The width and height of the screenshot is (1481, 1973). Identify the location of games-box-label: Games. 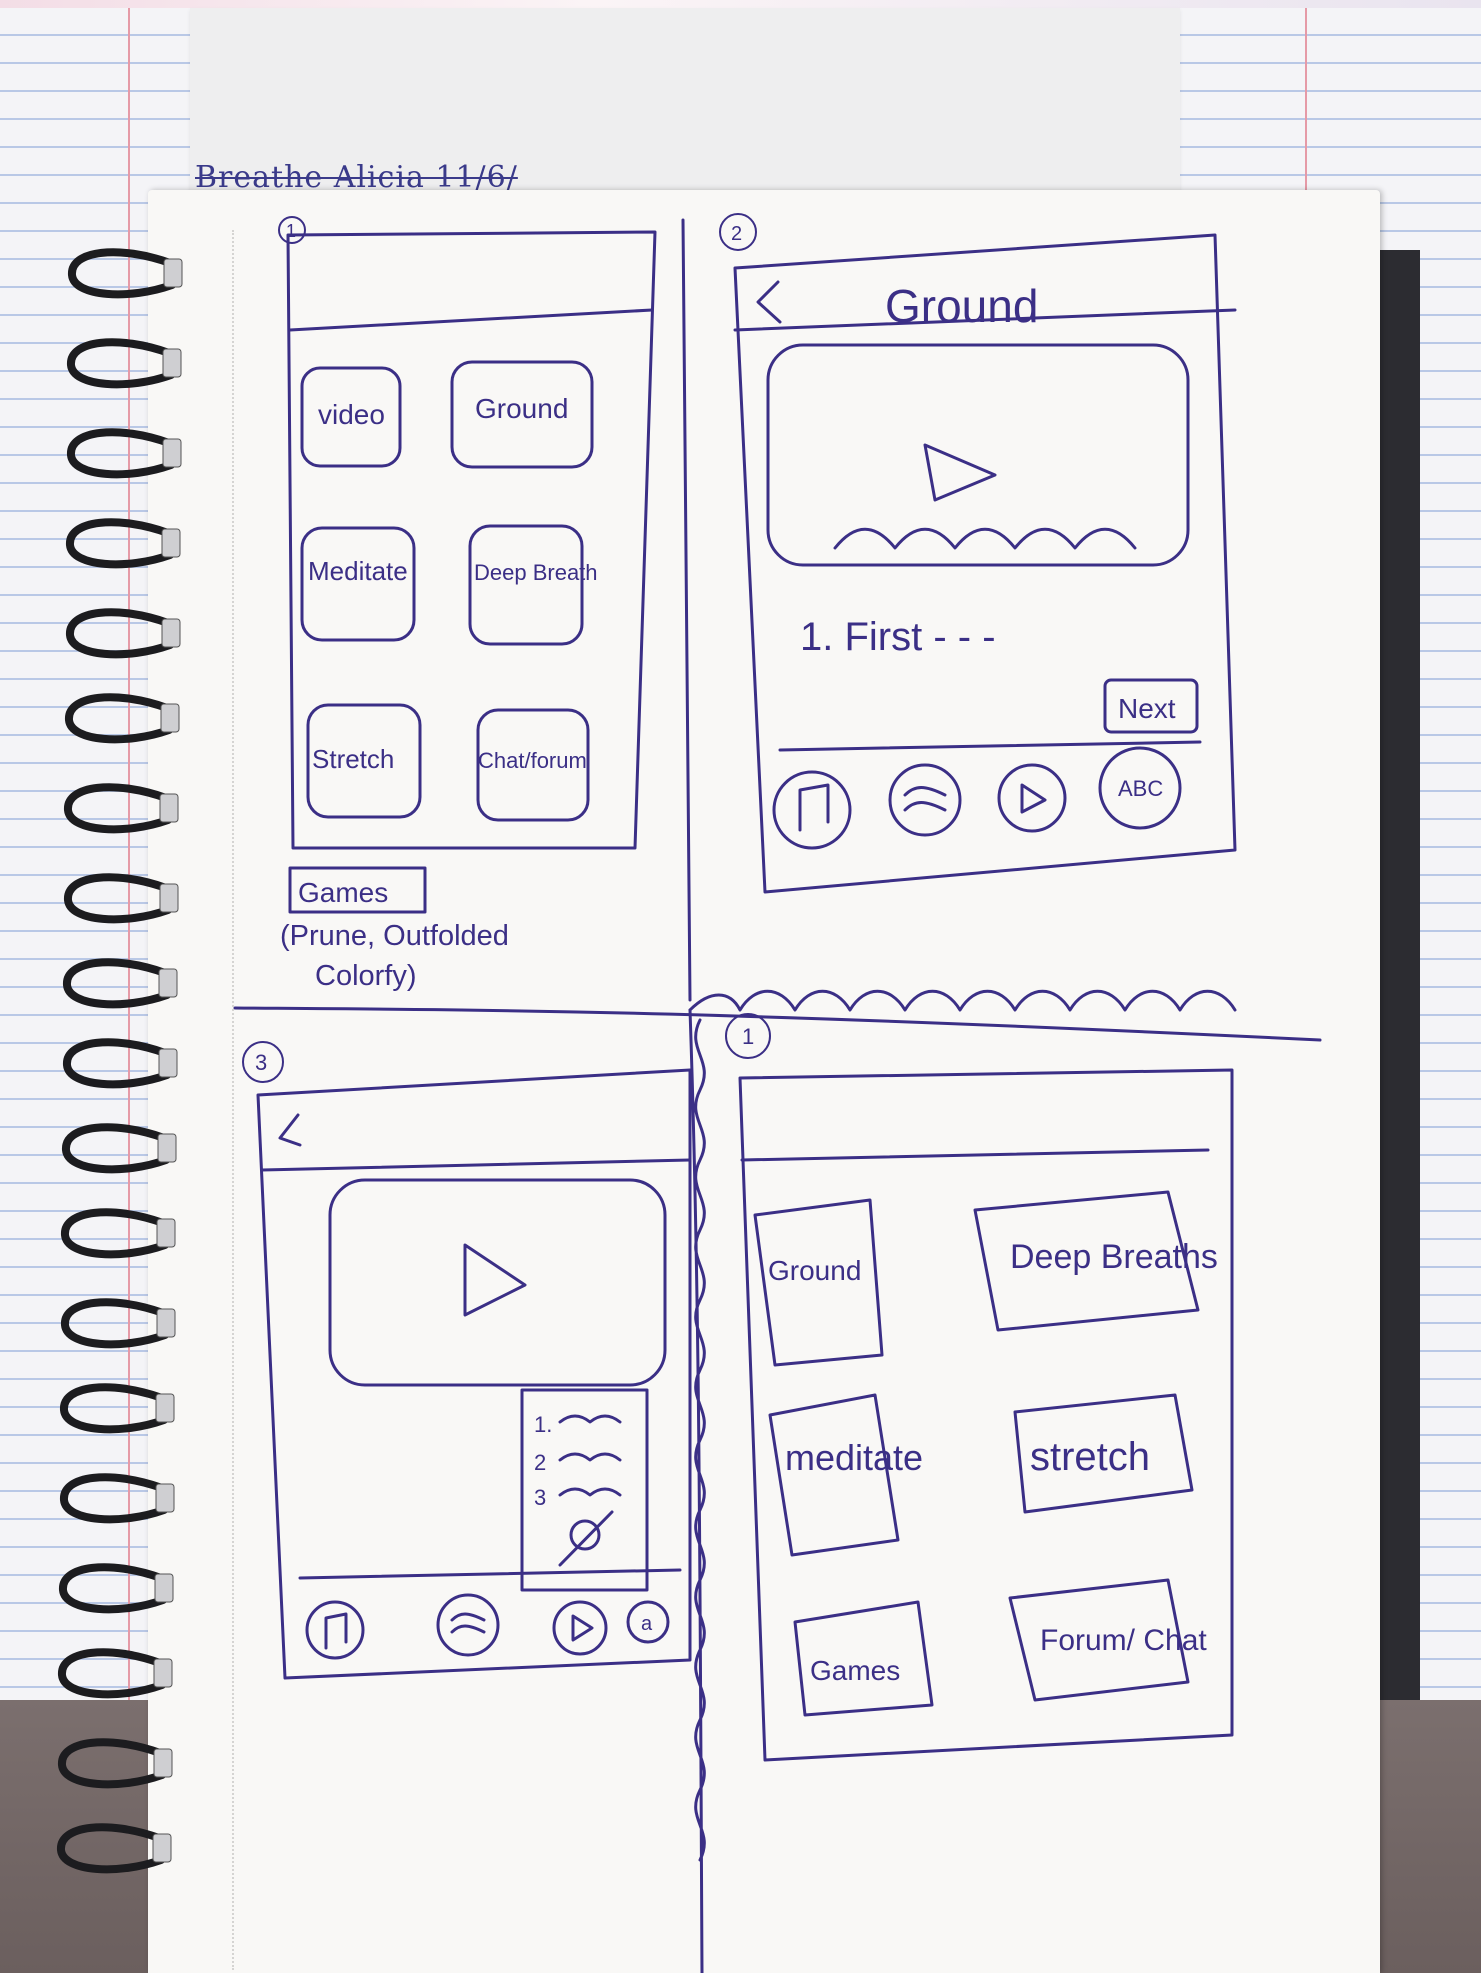
(343, 892).